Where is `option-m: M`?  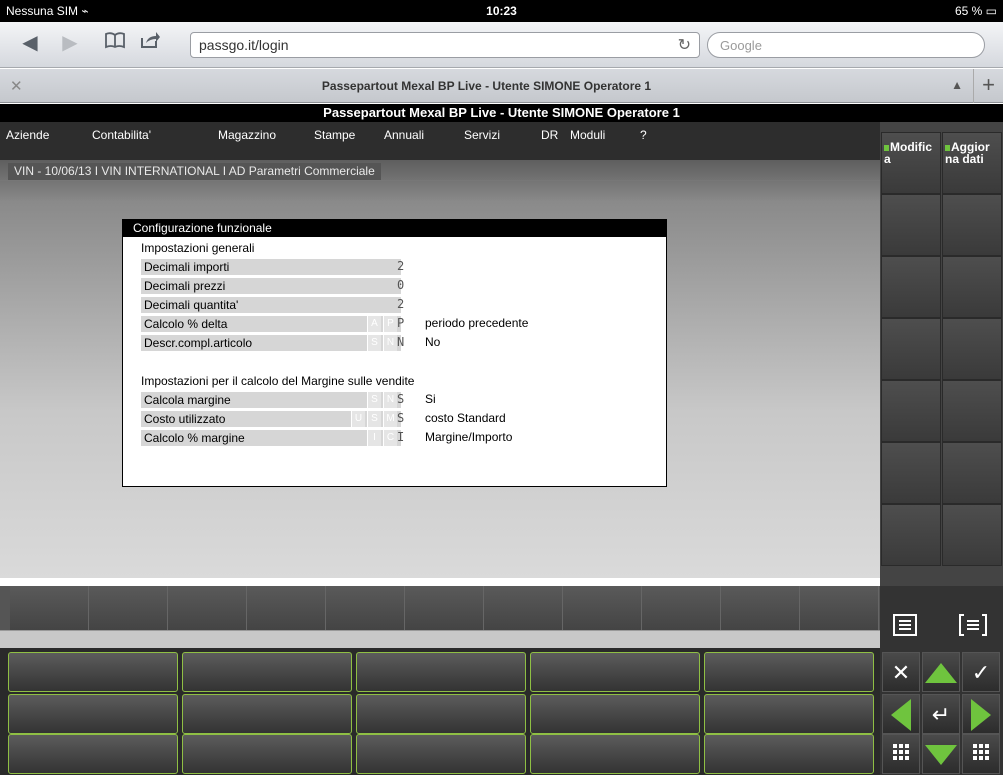 option-m: M is located at coordinates (390, 419).